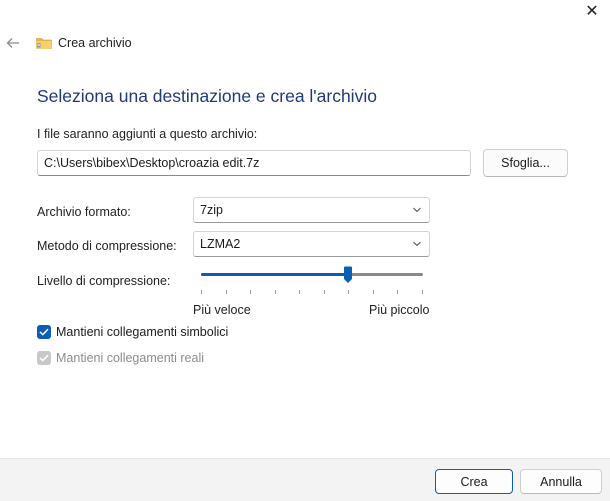 This screenshot has height=501, width=610. What do you see at coordinates (211, 210) in the screenshot?
I see `format-value: 7zip` at bounding box center [211, 210].